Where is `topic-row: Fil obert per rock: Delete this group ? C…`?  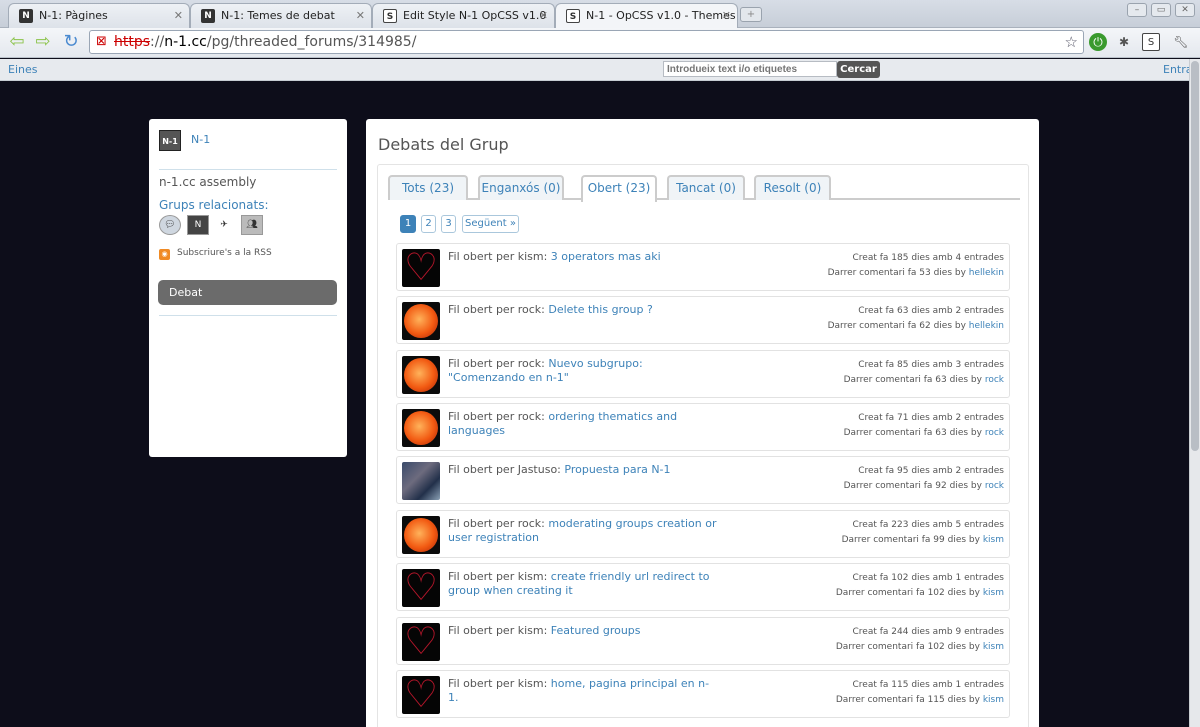
topic-row: Fil obert per rock: Delete this group ? C… is located at coordinates (703, 320).